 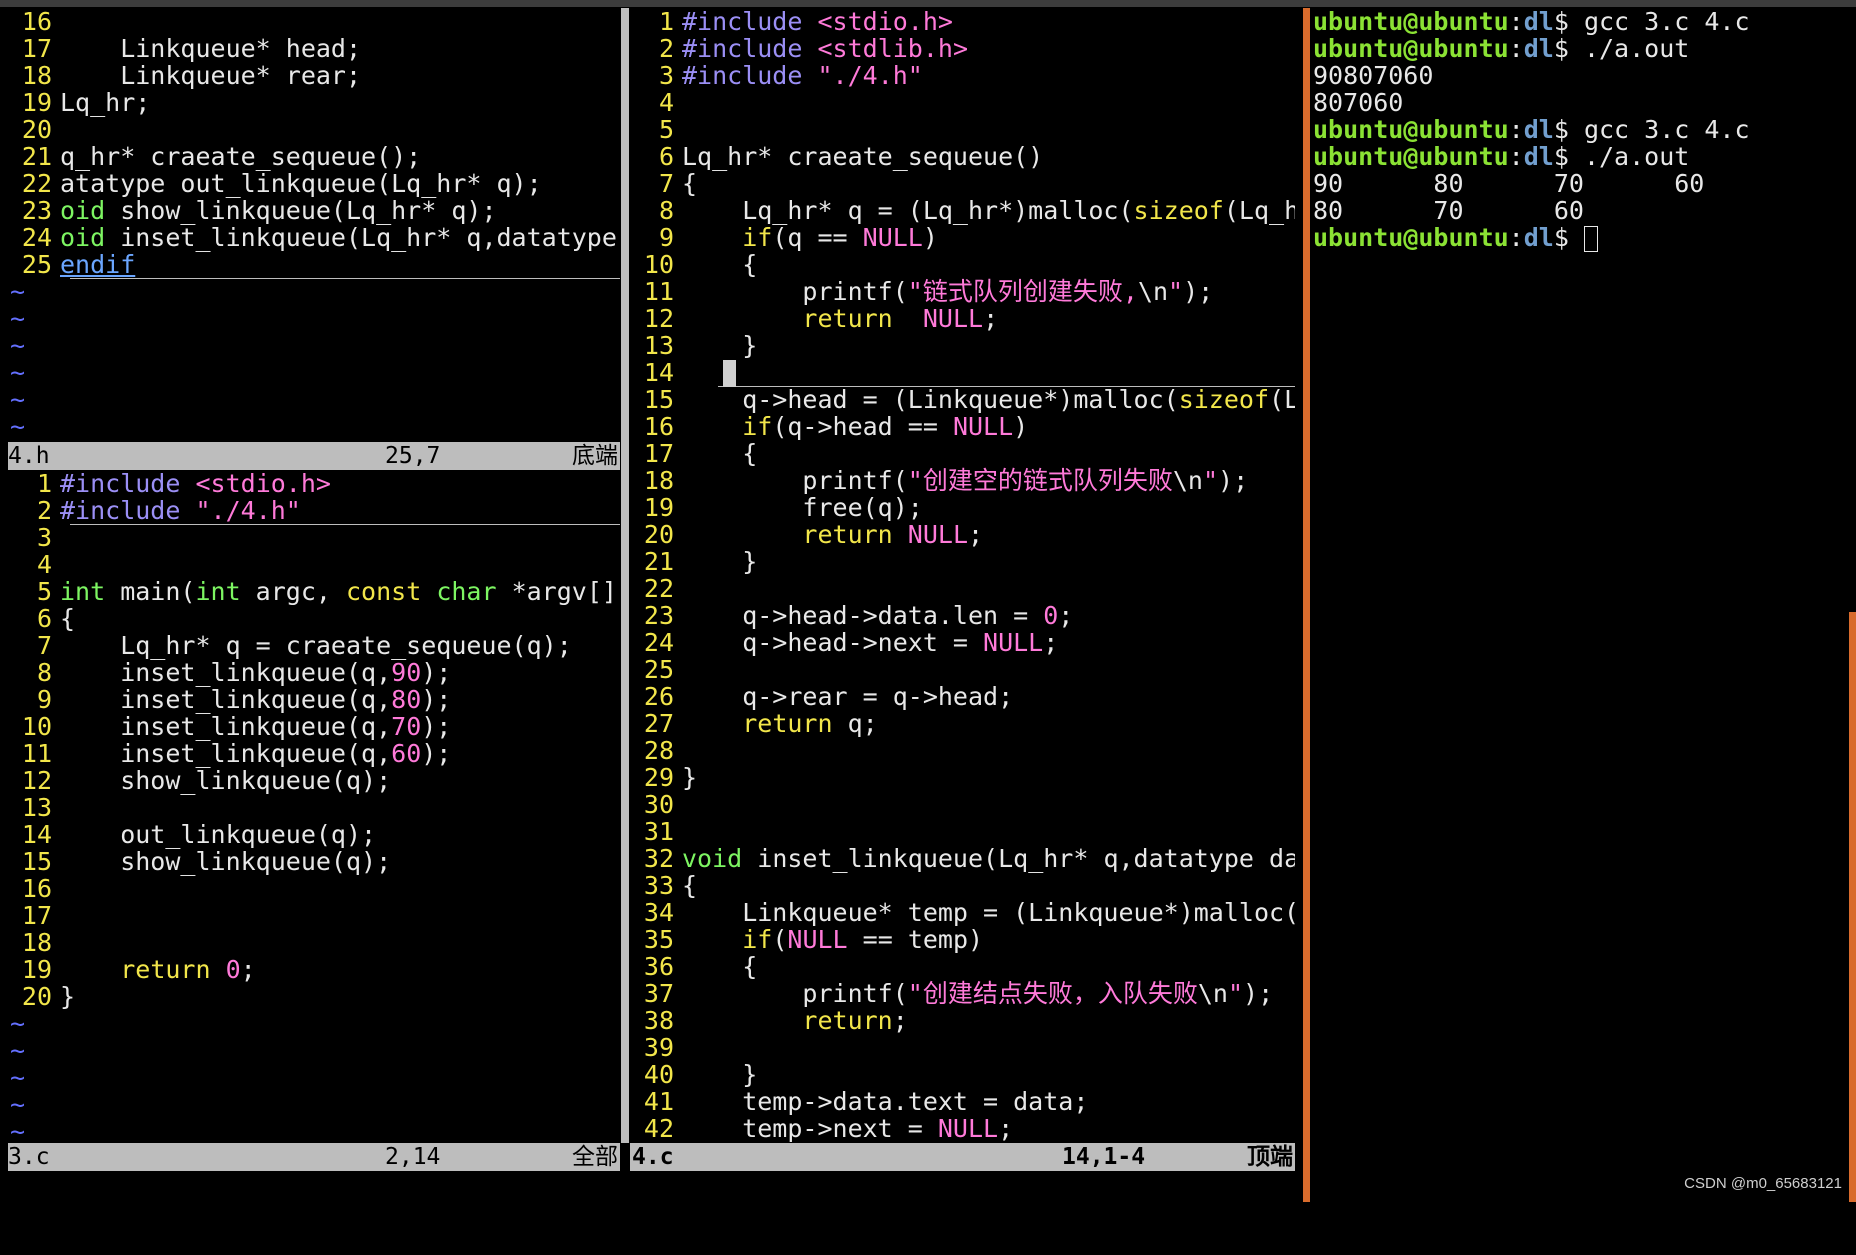 What do you see at coordinates (962, 507) in the screenshot?
I see `code-line: 19 free(q);` at bounding box center [962, 507].